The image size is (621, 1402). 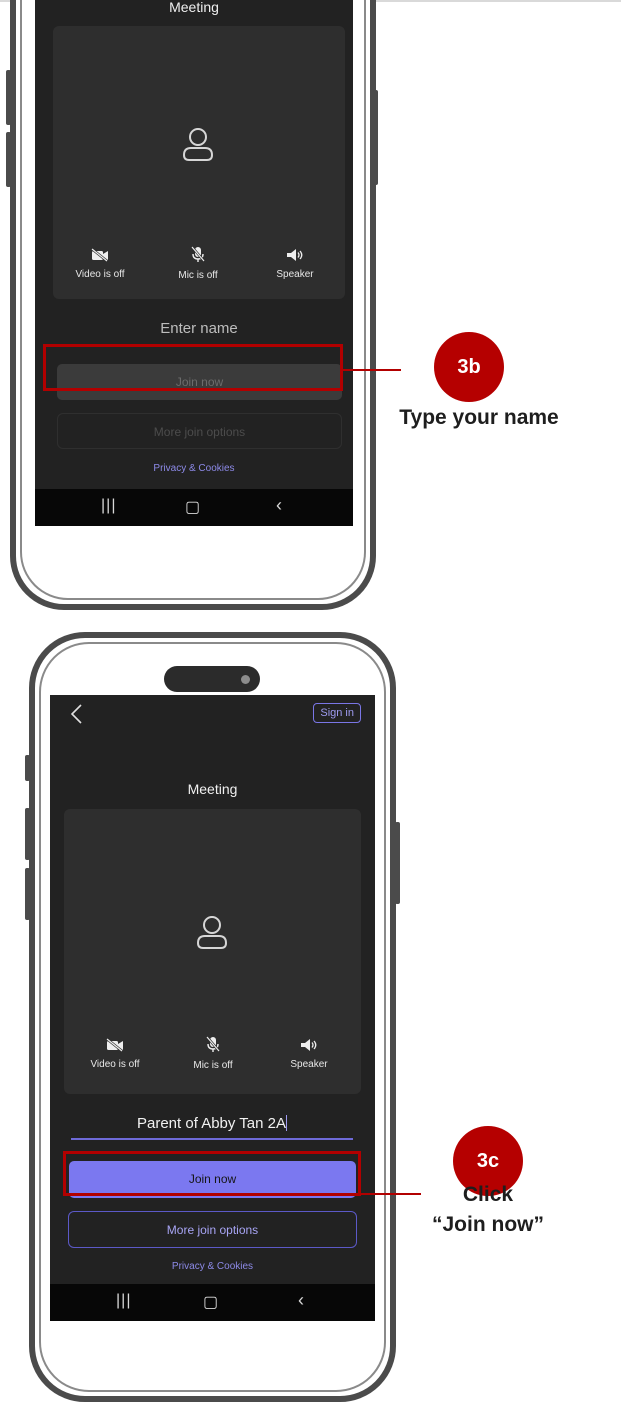 What do you see at coordinates (27, 768) in the screenshot?
I see `phone2-action-button` at bounding box center [27, 768].